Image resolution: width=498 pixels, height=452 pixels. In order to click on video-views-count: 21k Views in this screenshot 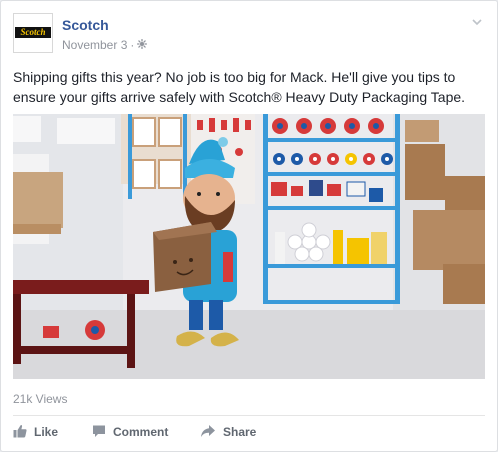, I will do `click(40, 399)`.